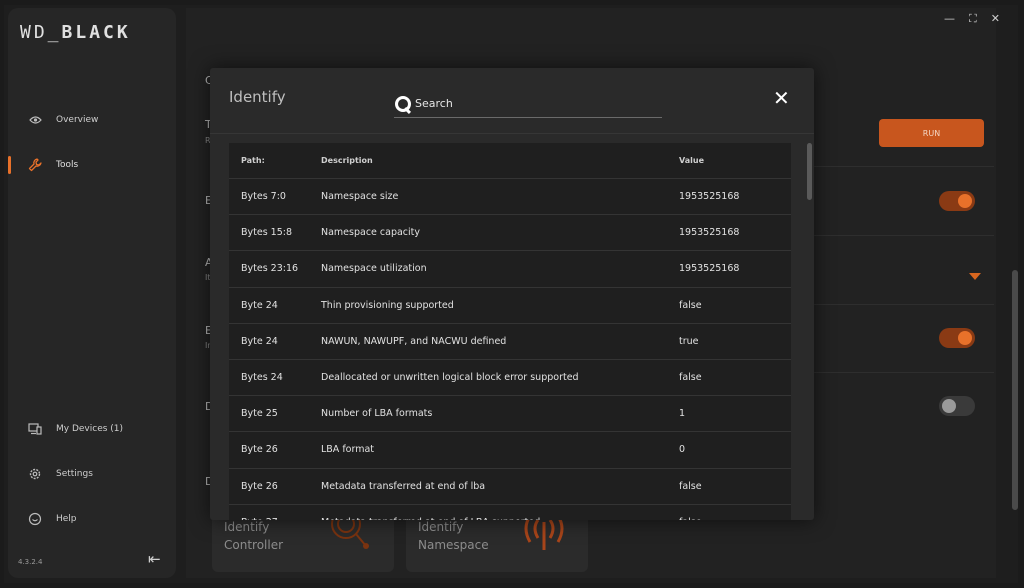  I want to click on help-icon, so click(35, 519).